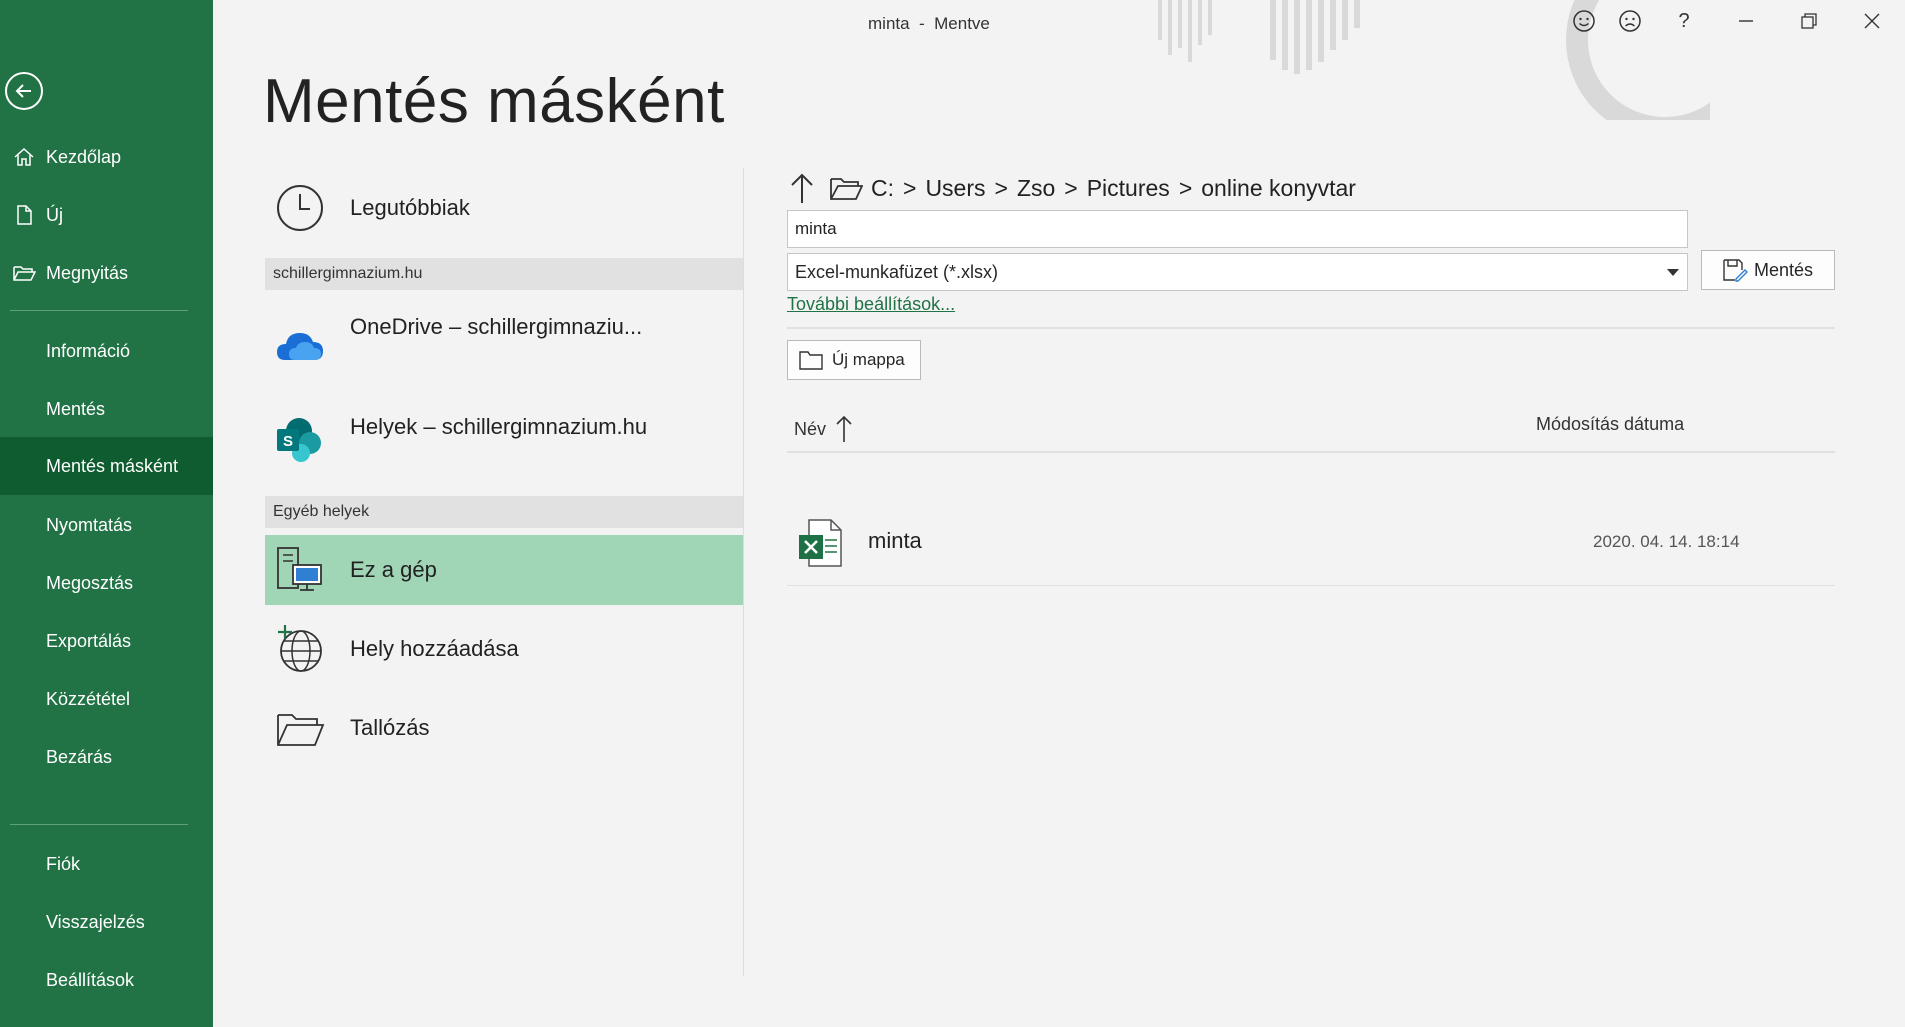  What do you see at coordinates (1735, 270) in the screenshot?
I see `save-pencil-icon` at bounding box center [1735, 270].